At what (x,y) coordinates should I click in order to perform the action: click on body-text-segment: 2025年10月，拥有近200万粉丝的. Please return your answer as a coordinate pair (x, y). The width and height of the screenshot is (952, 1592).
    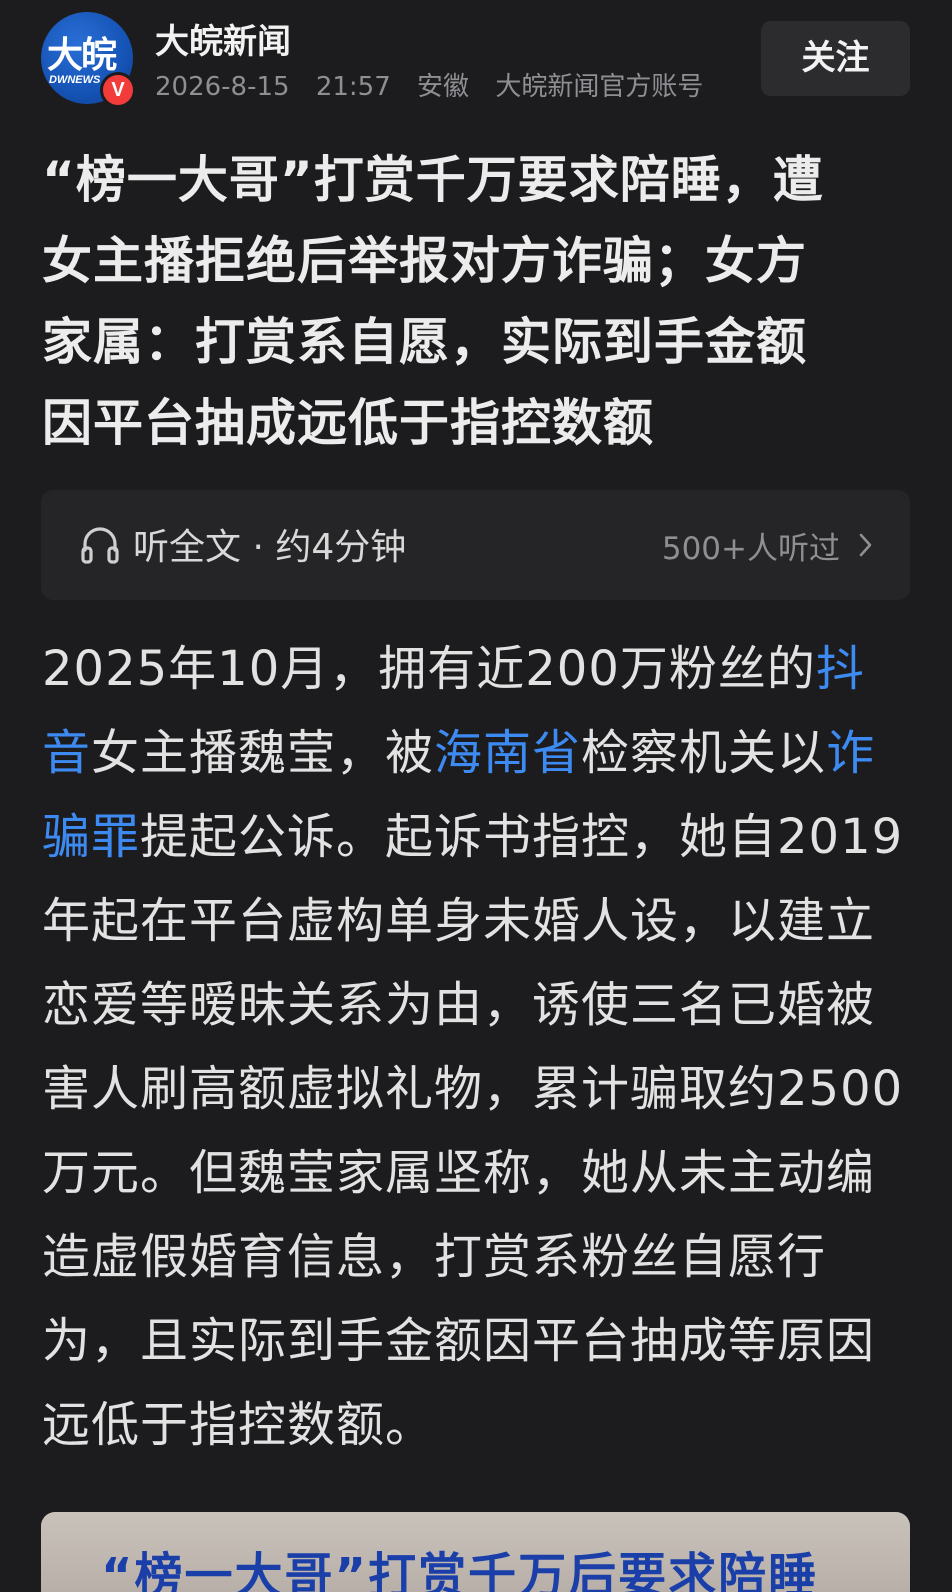
    Looking at the image, I should click on (429, 669).